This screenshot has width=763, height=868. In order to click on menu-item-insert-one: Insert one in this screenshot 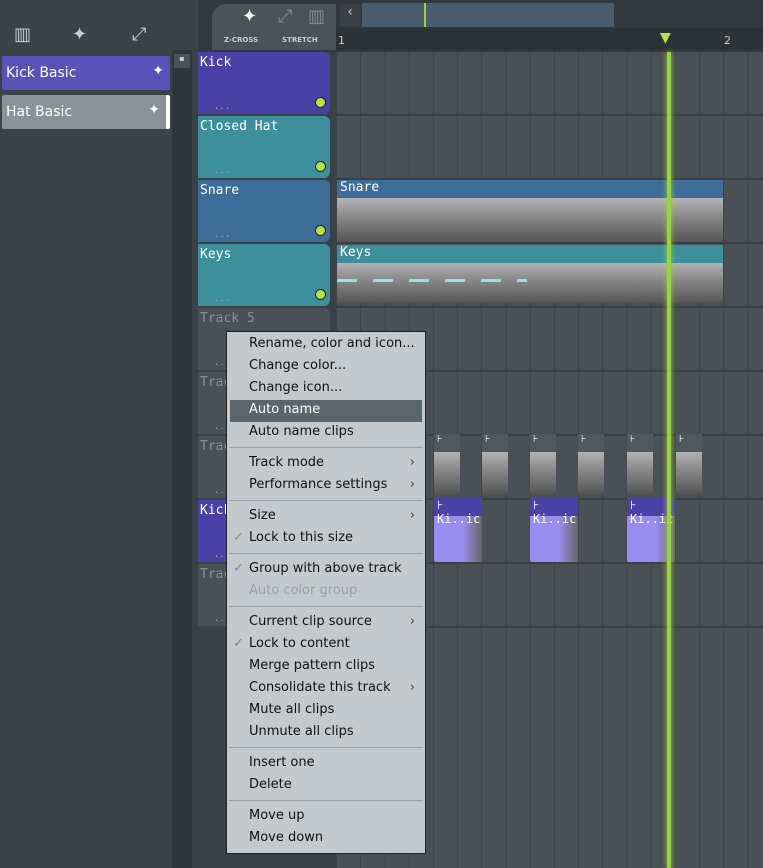, I will do `click(326, 764)`.